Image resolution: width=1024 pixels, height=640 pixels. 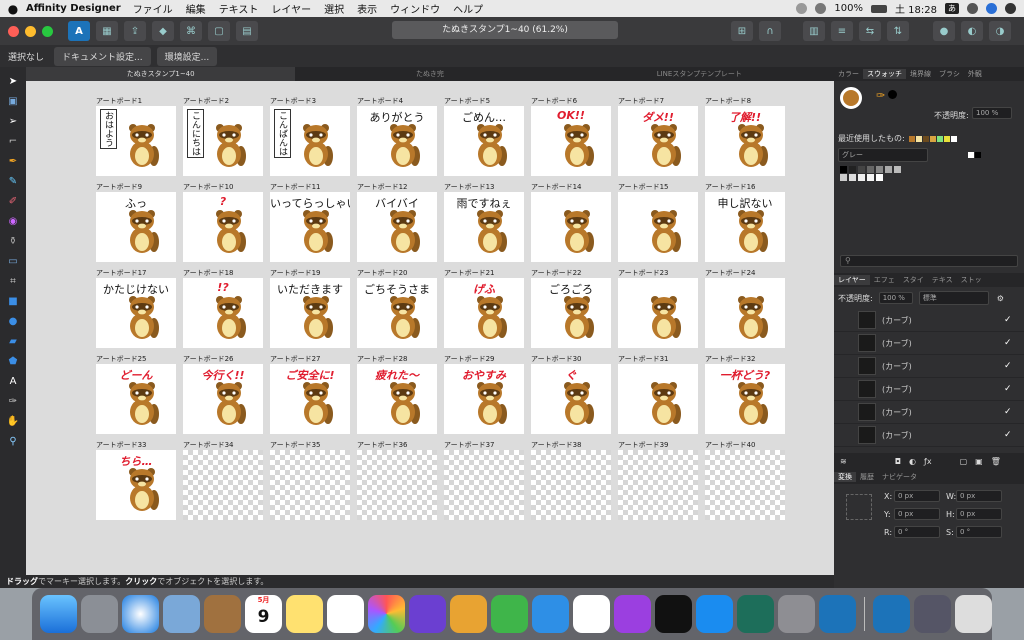 What do you see at coordinates (13, 261) in the screenshot?
I see `place-image-tool-icon: ▭` at bounding box center [13, 261].